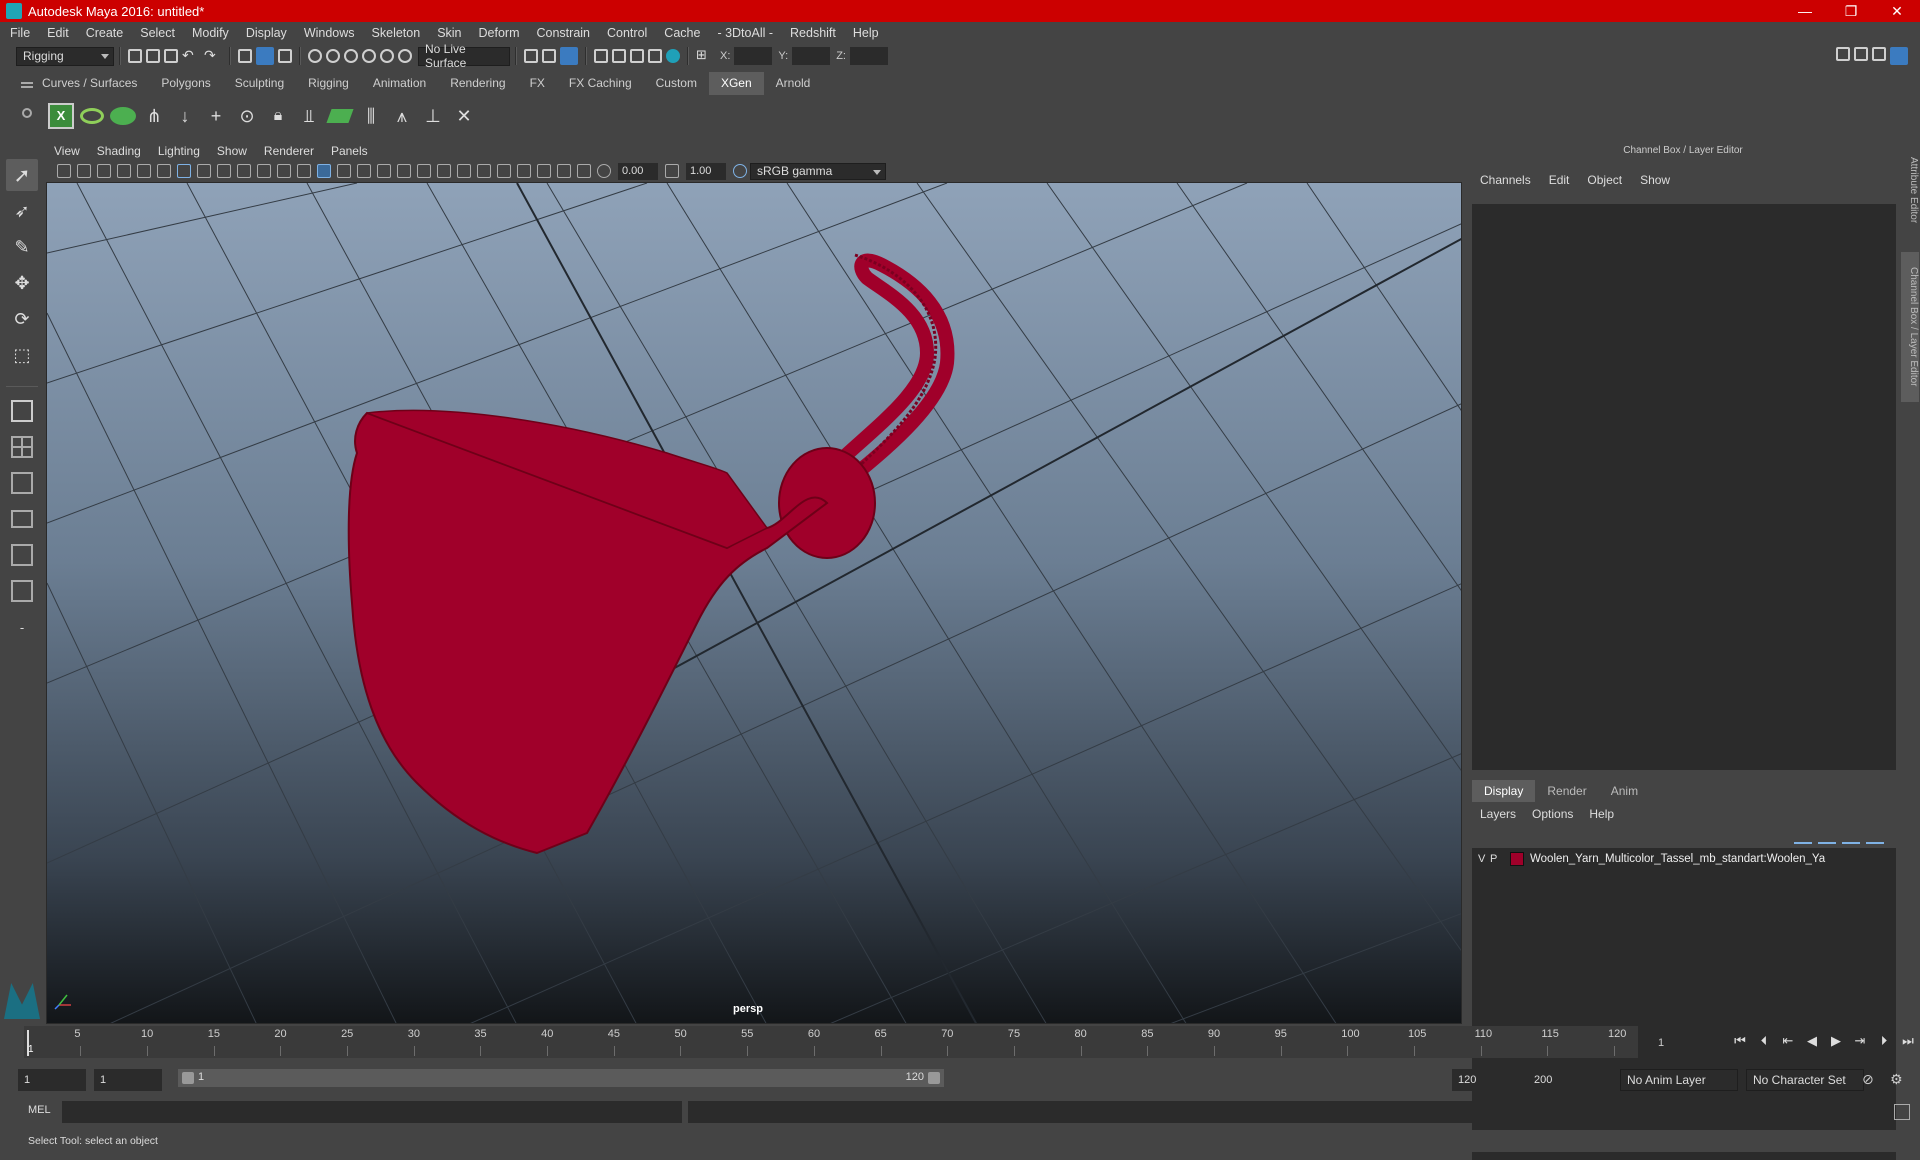  What do you see at coordinates (676, 83) in the screenshot?
I see `tab-custom: Custom` at bounding box center [676, 83].